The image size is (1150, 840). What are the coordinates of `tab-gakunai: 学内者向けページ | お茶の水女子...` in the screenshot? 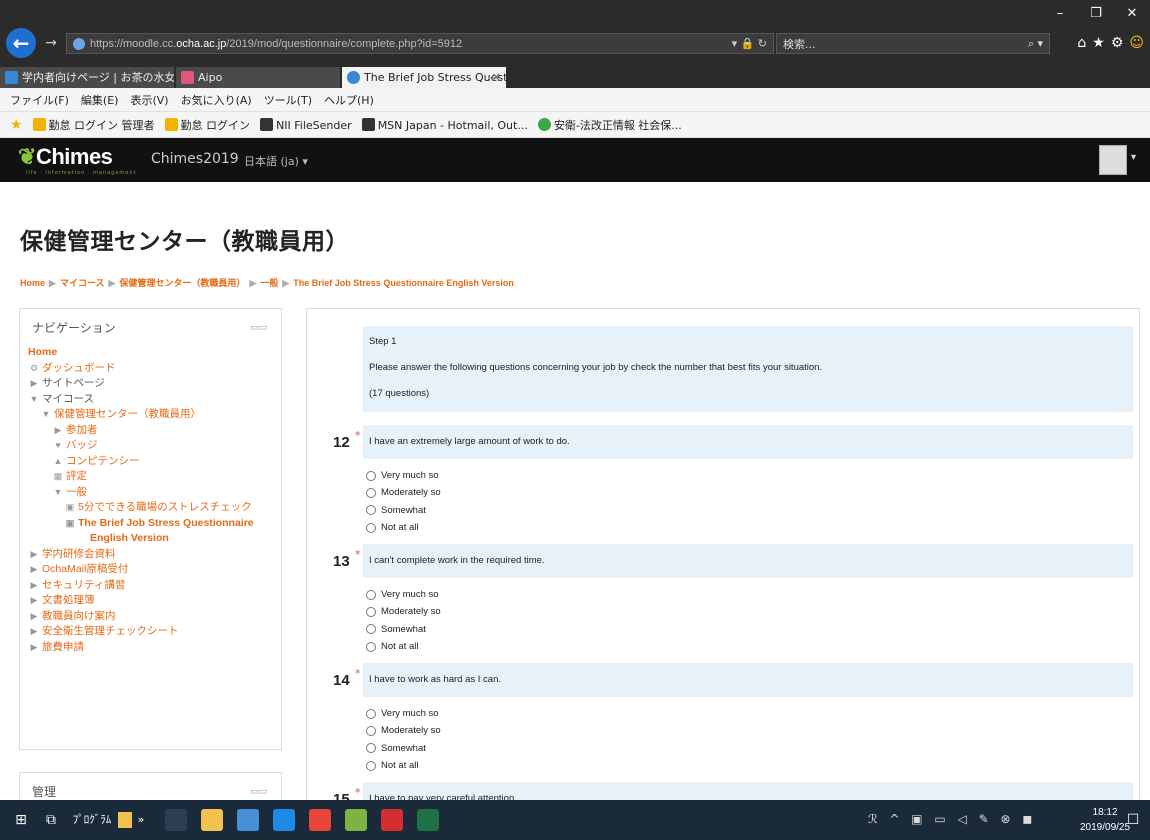 It's located at (87, 77).